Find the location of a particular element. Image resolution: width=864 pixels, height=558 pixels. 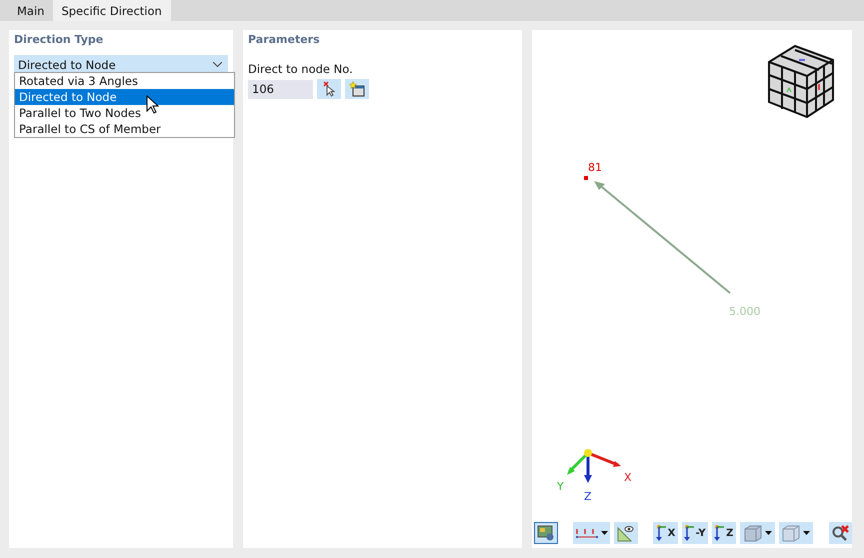

display-settings-icon is located at coordinates (546, 533).